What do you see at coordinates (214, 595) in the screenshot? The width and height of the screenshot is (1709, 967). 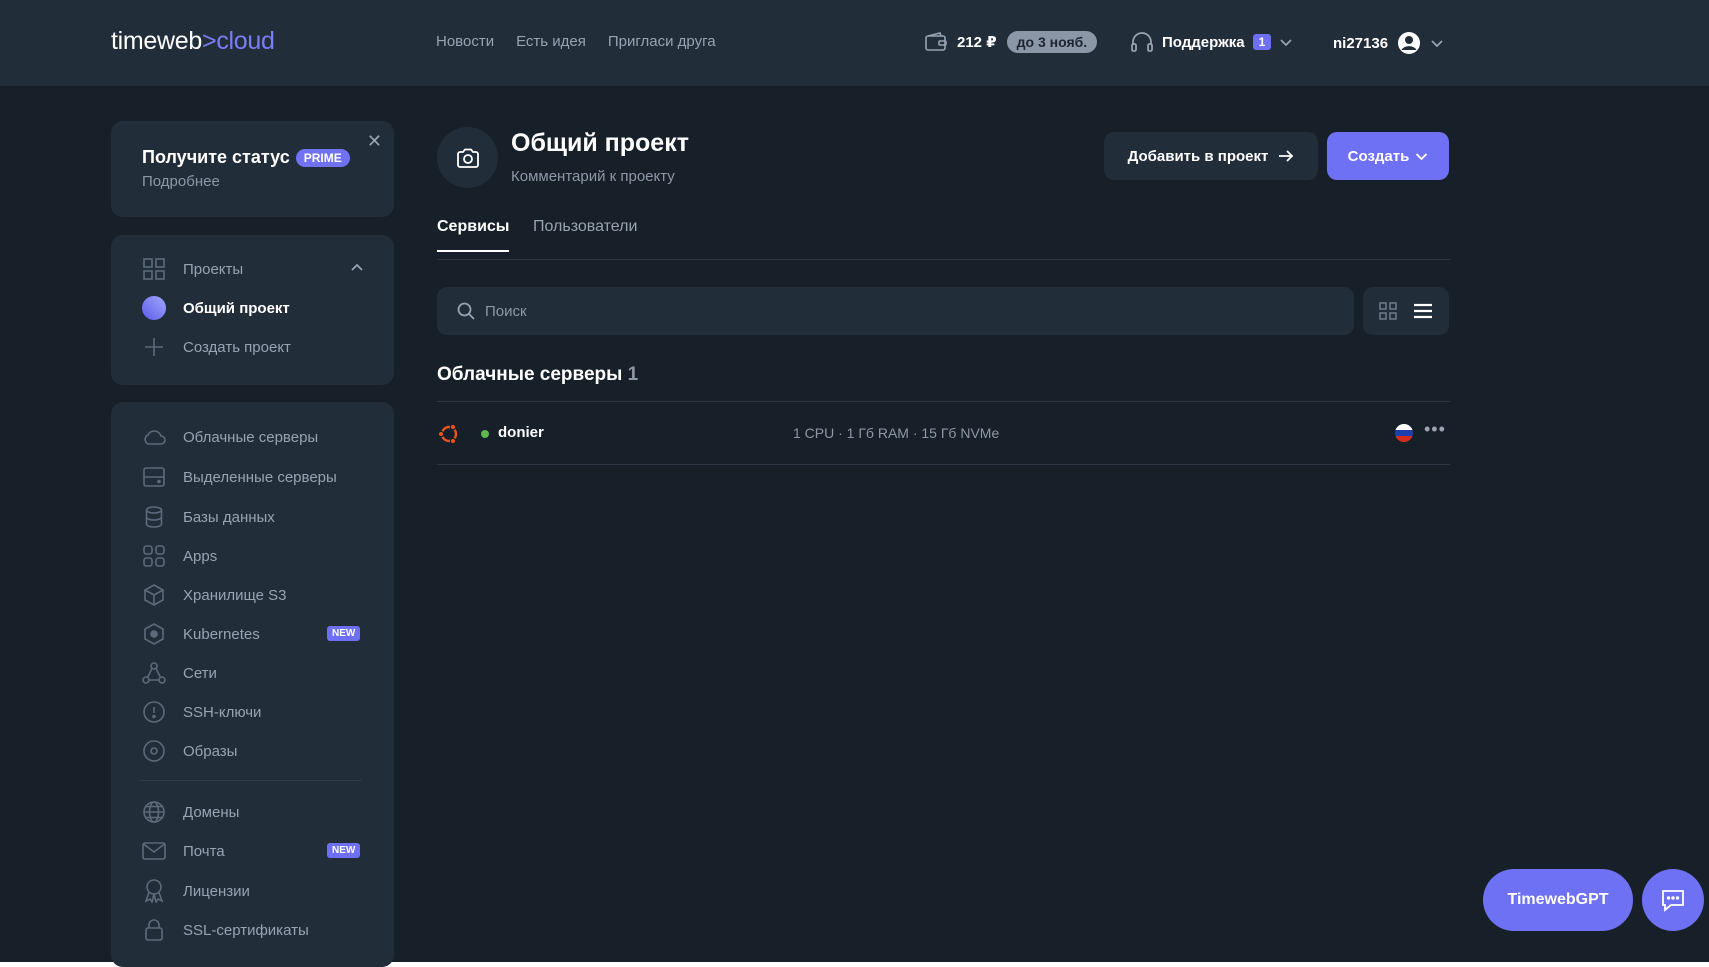 I see `sidebar-item-s3-storage: Хранилище S3` at bounding box center [214, 595].